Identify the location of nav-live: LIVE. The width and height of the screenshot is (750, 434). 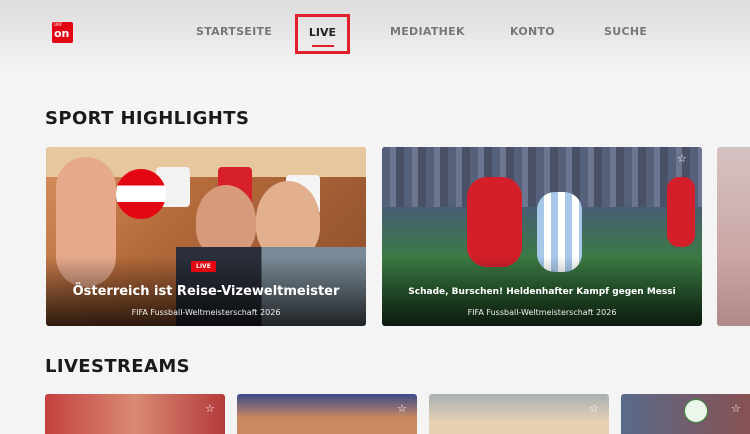
(322, 34).